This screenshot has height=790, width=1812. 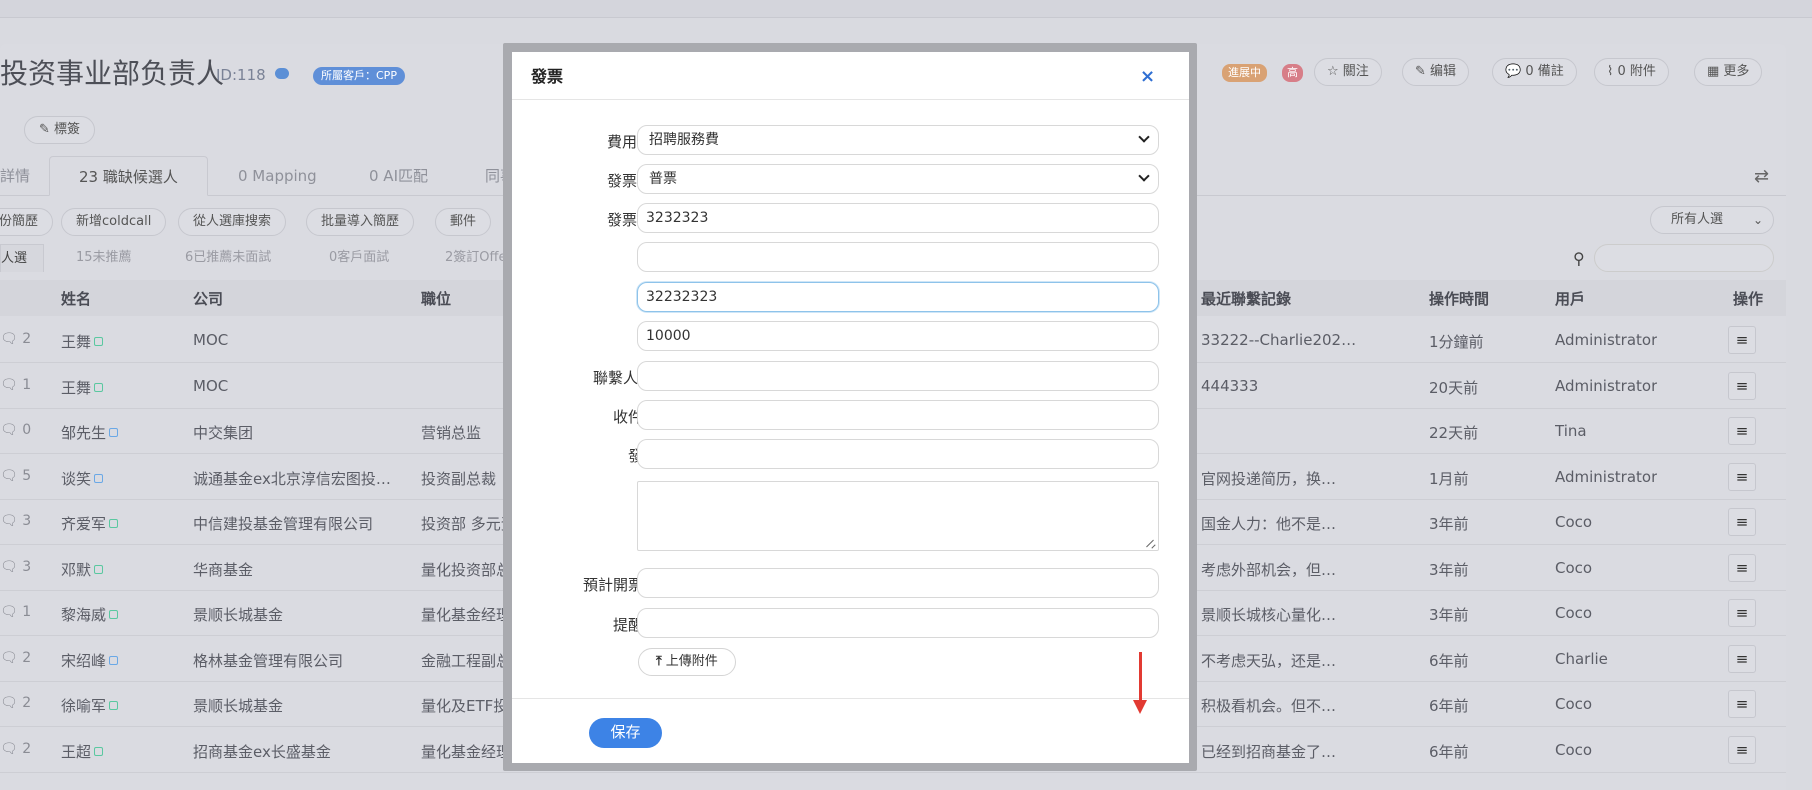 What do you see at coordinates (1728, 72) in the screenshot?
I see `more-button: ▦ 更多` at bounding box center [1728, 72].